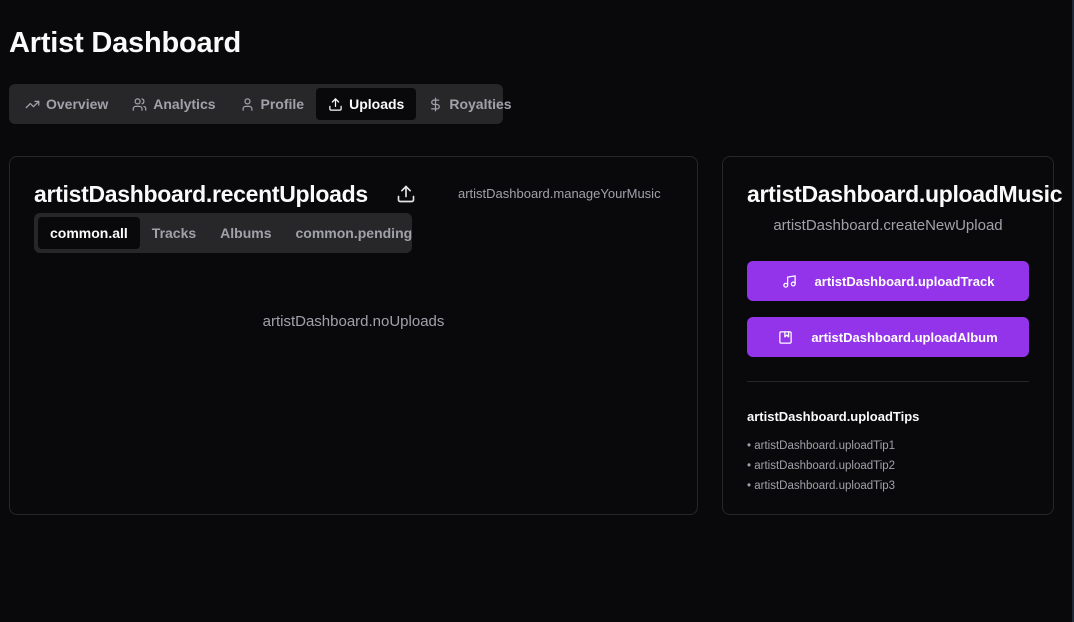 The height and width of the screenshot is (622, 1074). I want to click on create-upload-subtitle: artistDashboard.createNewUpload, so click(888, 225).